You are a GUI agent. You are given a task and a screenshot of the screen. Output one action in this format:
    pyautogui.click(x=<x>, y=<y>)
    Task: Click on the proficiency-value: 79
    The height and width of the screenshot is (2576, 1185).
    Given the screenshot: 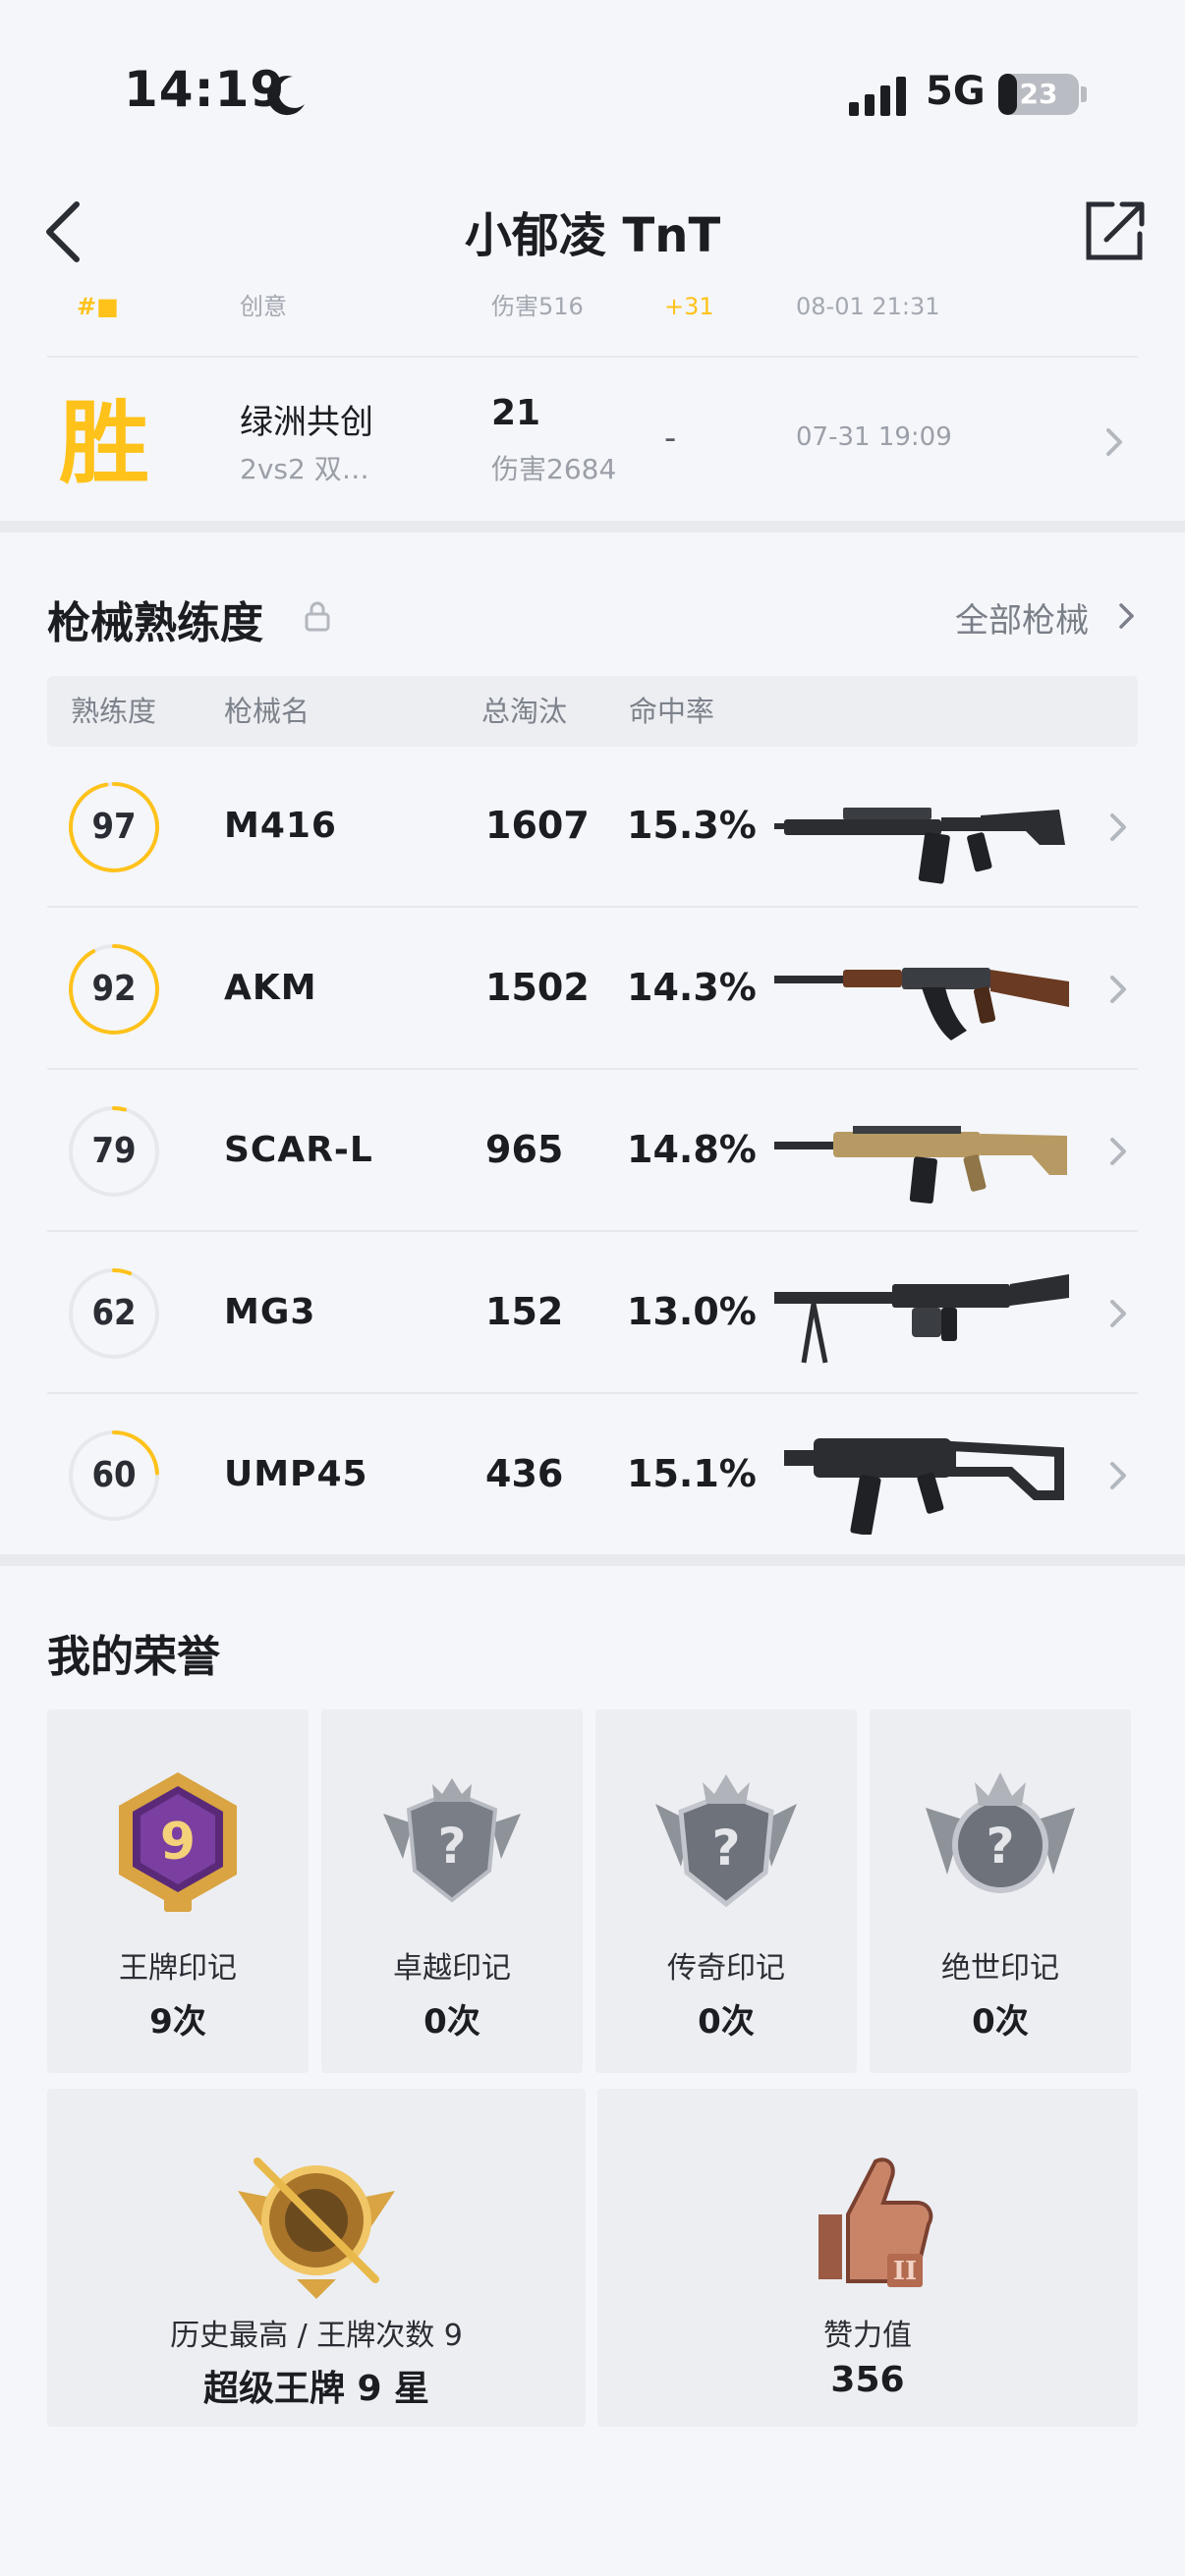 What is the action you would take?
    pyautogui.click(x=114, y=1151)
    